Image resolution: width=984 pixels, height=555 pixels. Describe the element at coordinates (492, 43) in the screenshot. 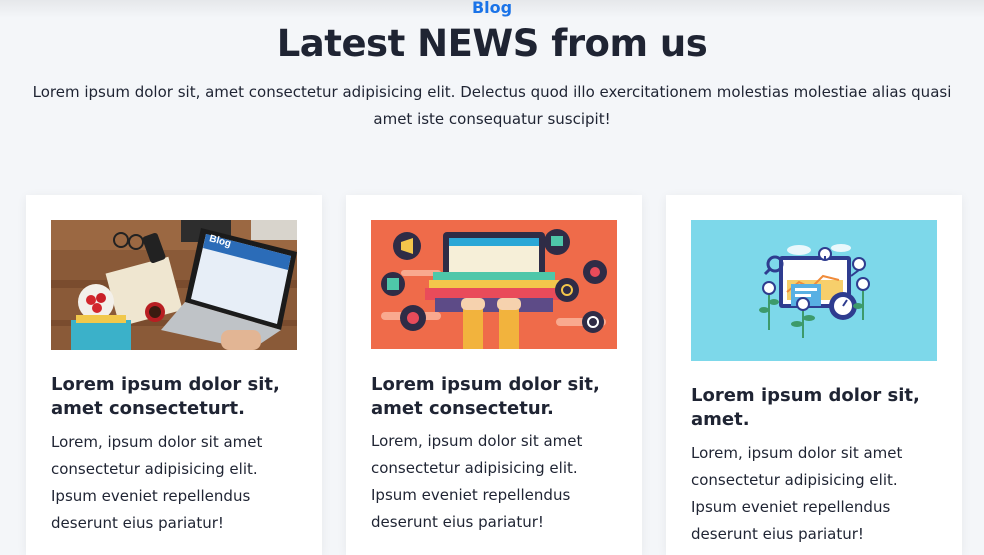

I see `section-title: Latest NEWS from us` at that location.